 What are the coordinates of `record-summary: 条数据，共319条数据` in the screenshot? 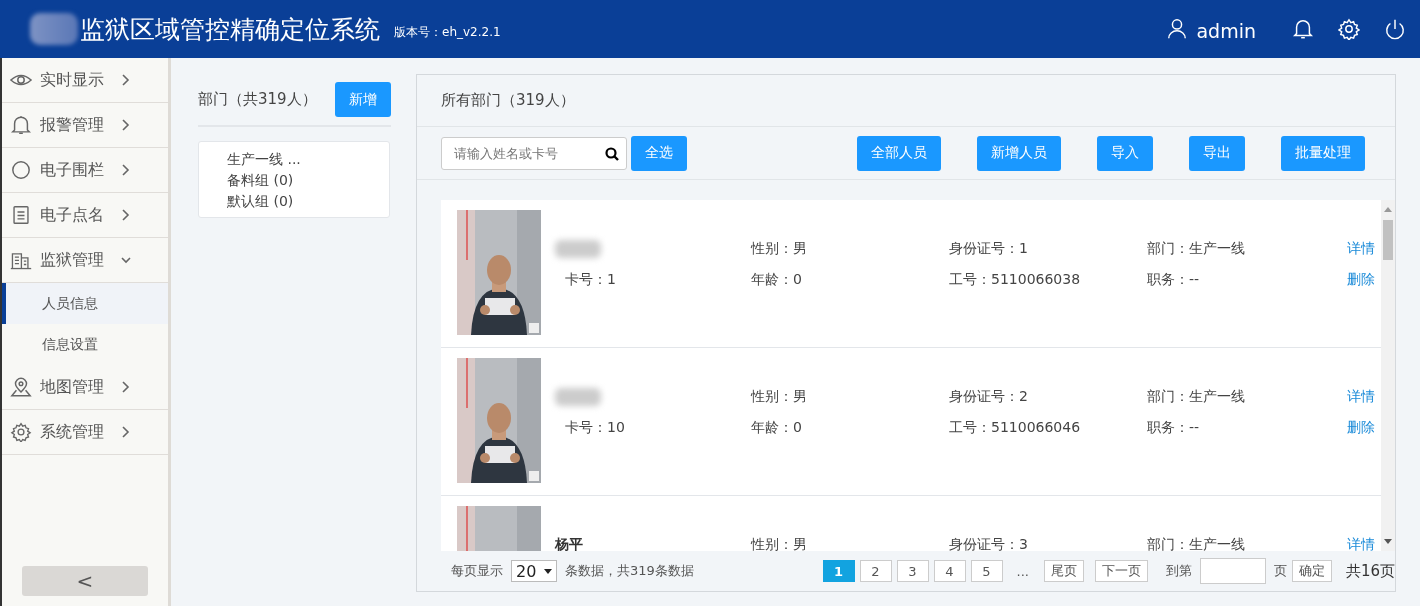 It's located at (629, 571).